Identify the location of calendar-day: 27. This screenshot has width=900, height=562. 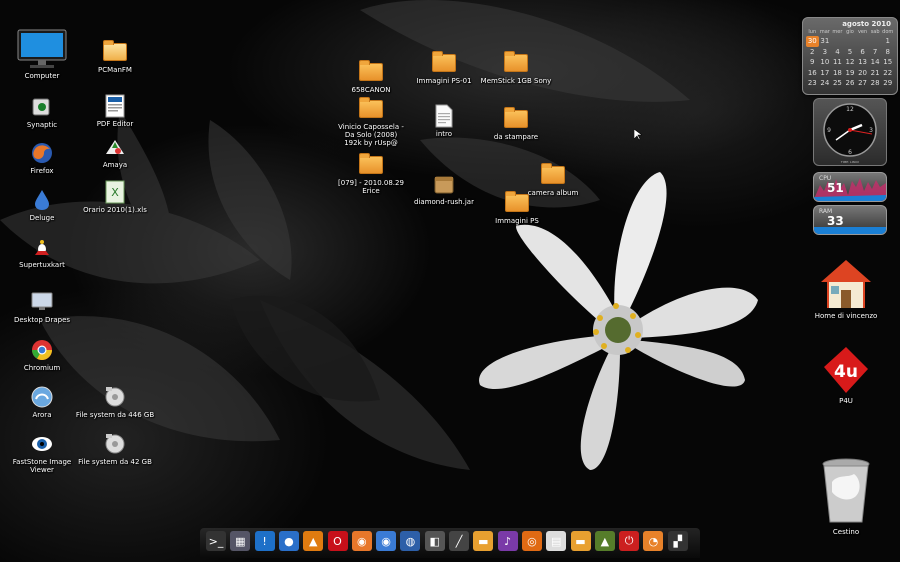
(862, 83).